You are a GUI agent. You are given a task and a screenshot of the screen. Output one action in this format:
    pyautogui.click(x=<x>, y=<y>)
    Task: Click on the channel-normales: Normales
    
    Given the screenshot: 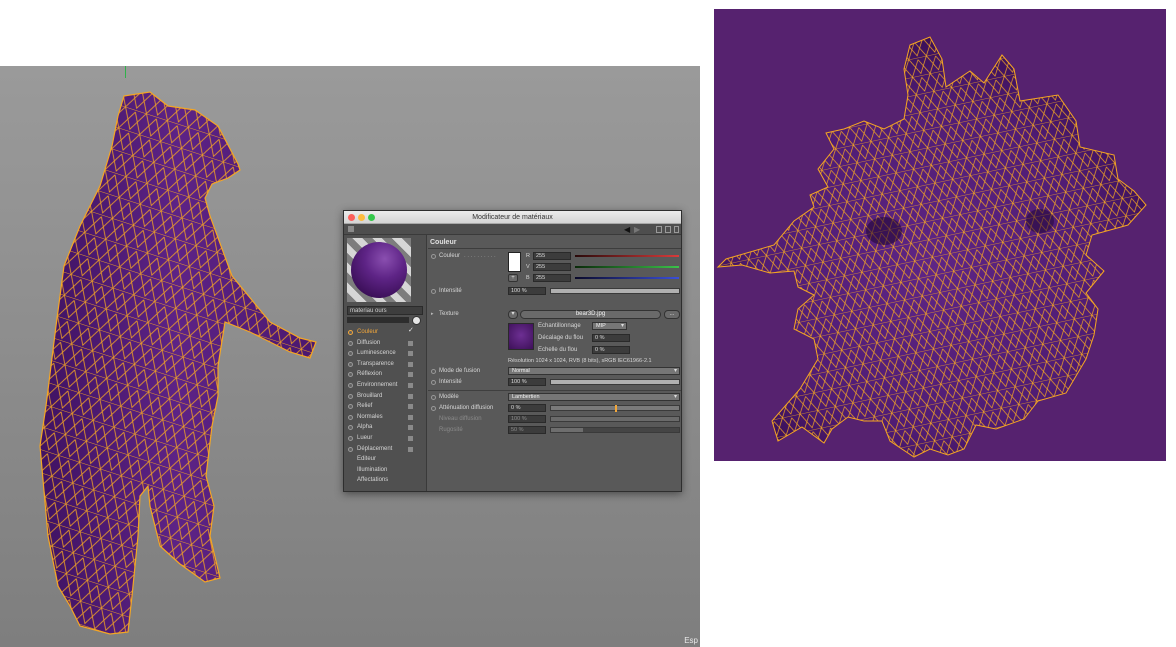 What is the action you would take?
    pyautogui.click(x=385, y=417)
    